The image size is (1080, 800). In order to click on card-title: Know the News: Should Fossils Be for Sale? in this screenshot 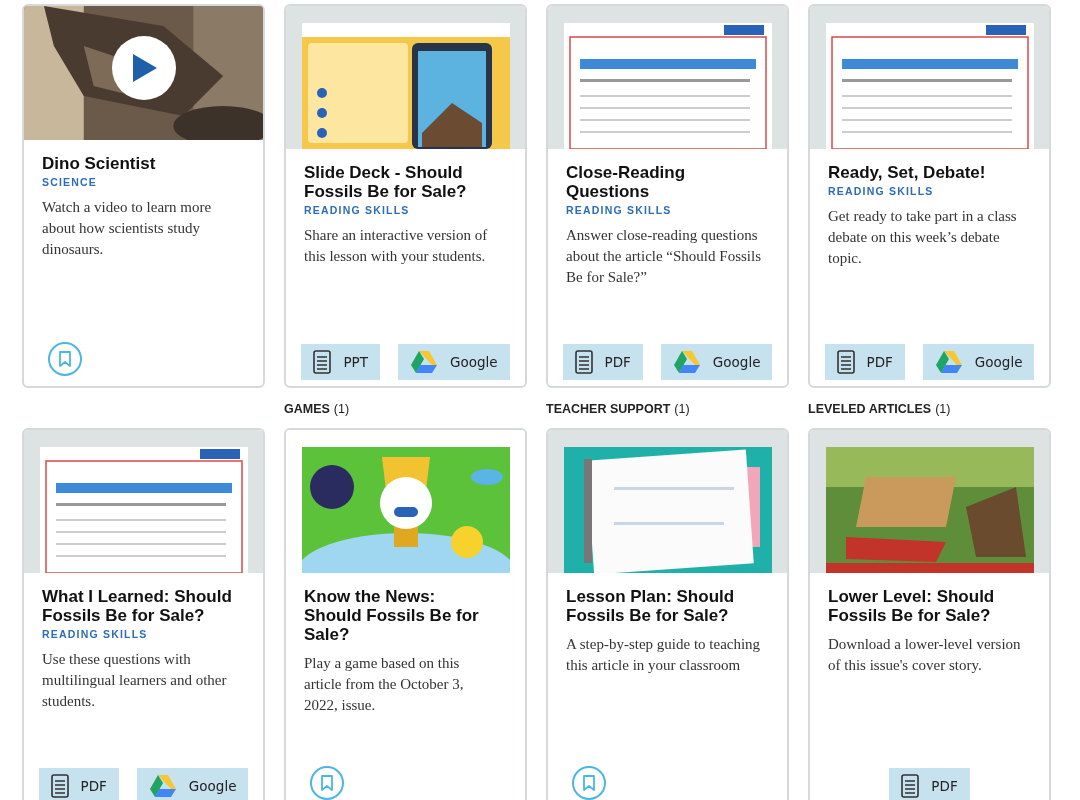, I will do `click(404, 615)`.